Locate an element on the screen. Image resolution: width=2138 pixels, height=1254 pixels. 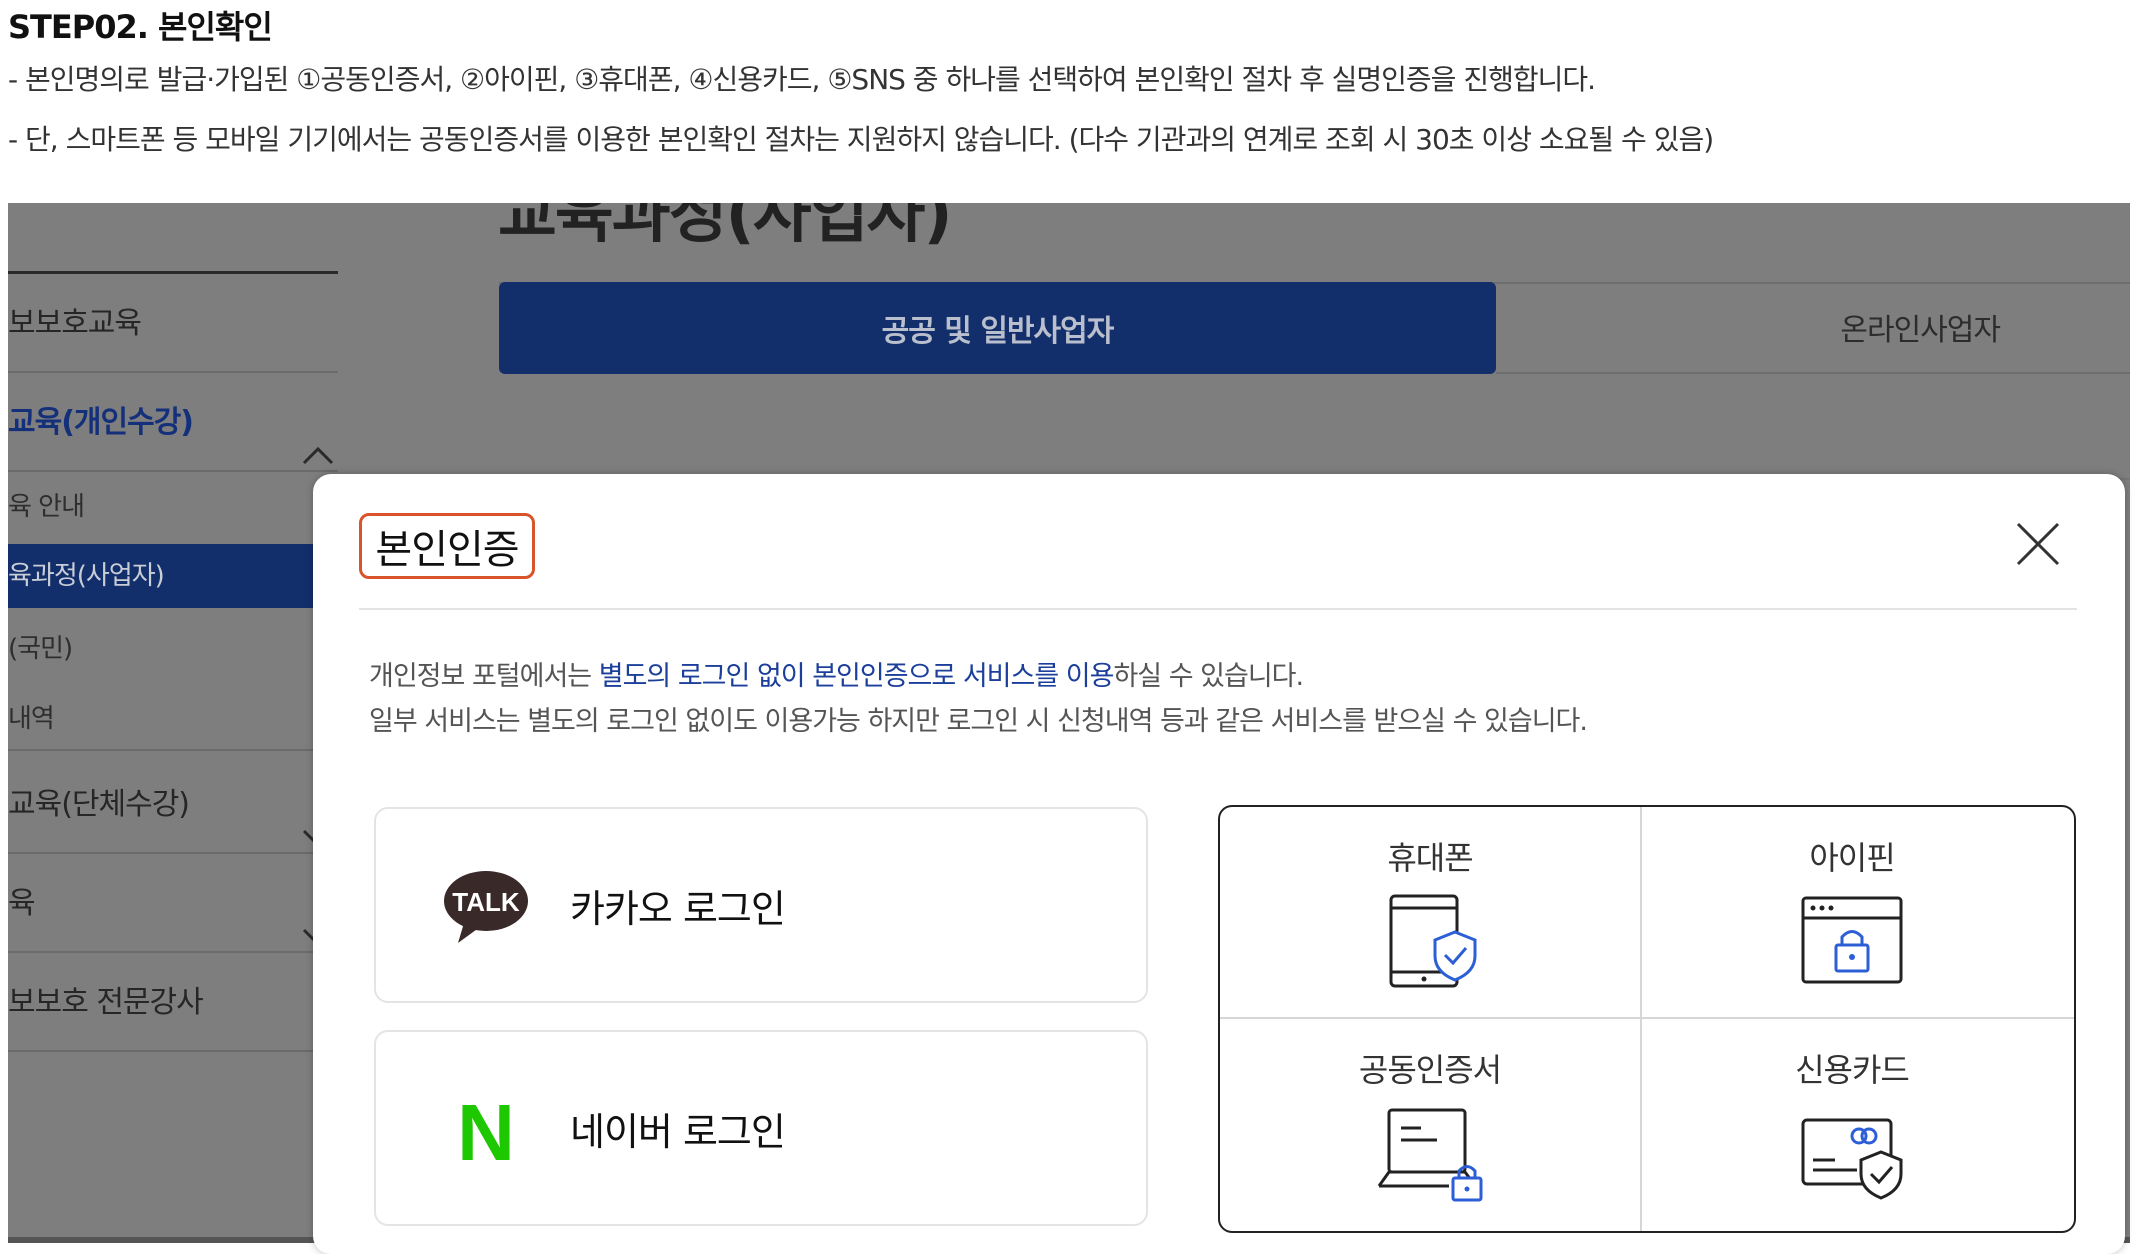
sidebar-subitem-guide: 육 안내 is located at coordinates (173, 507).